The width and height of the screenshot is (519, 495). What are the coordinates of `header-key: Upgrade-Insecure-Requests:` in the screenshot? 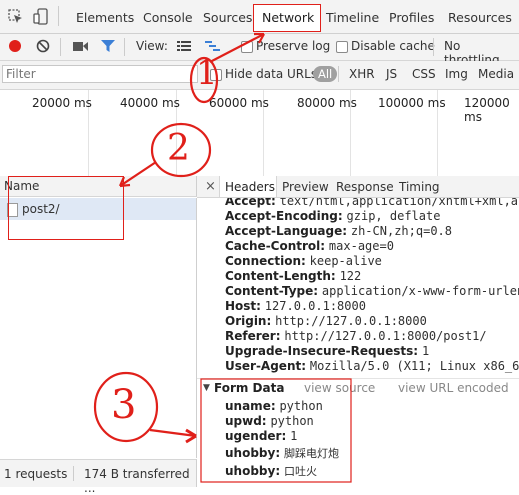 It's located at (322, 351).